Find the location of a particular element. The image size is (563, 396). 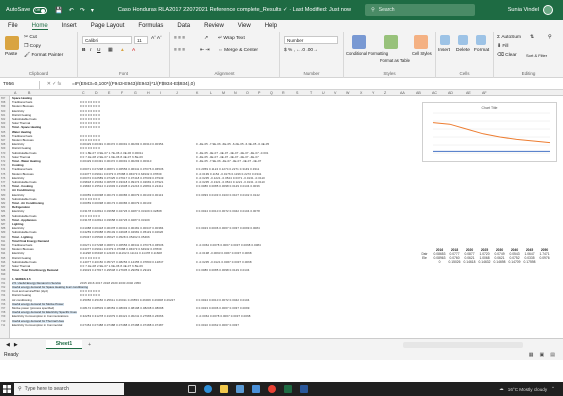

row-number: 689 is located at coordinates (3, 232).